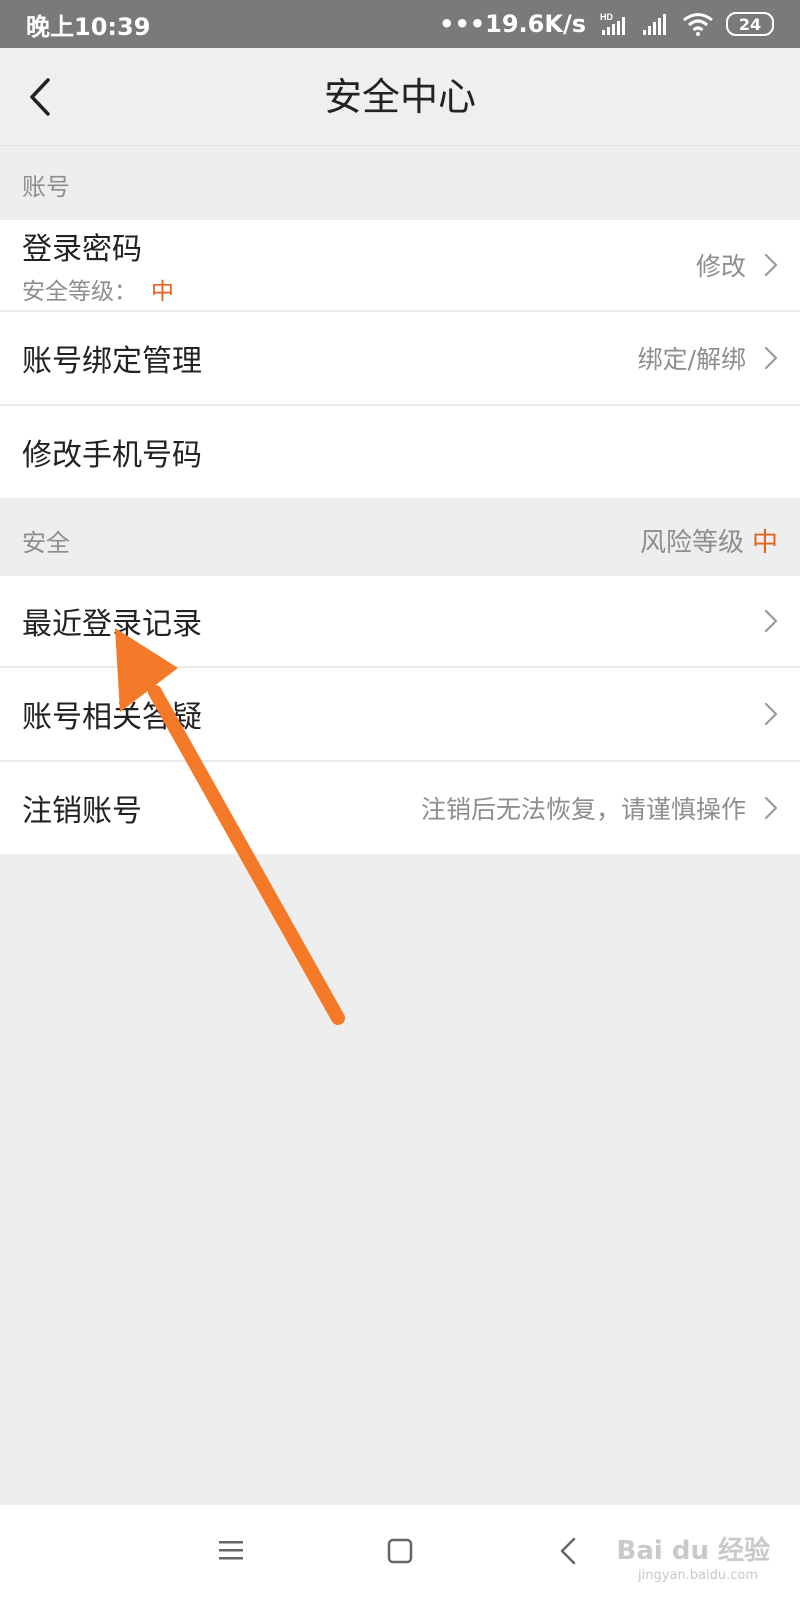  I want to click on security-level-value: 中, so click(162, 292).